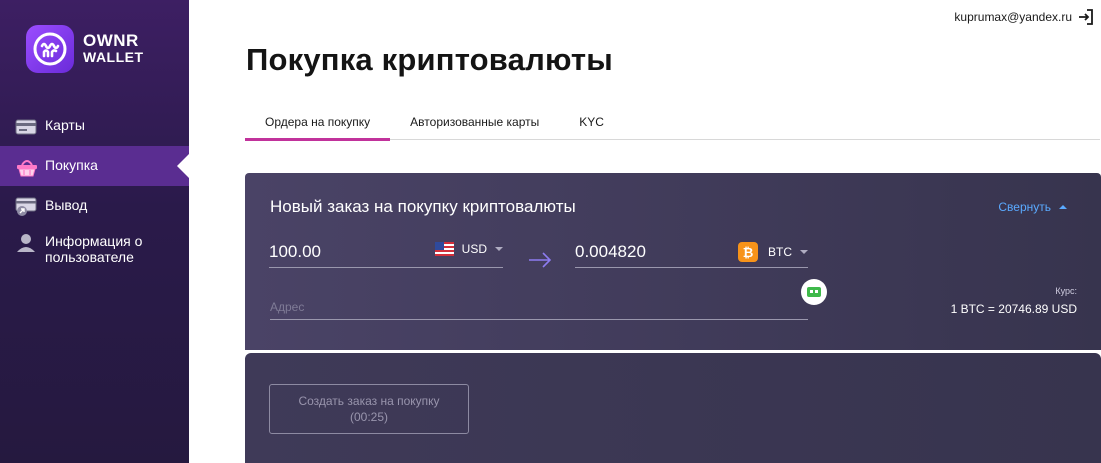  Describe the element at coordinates (71, 165) in the screenshot. I see `sidebar-item-label: Покупка` at that location.